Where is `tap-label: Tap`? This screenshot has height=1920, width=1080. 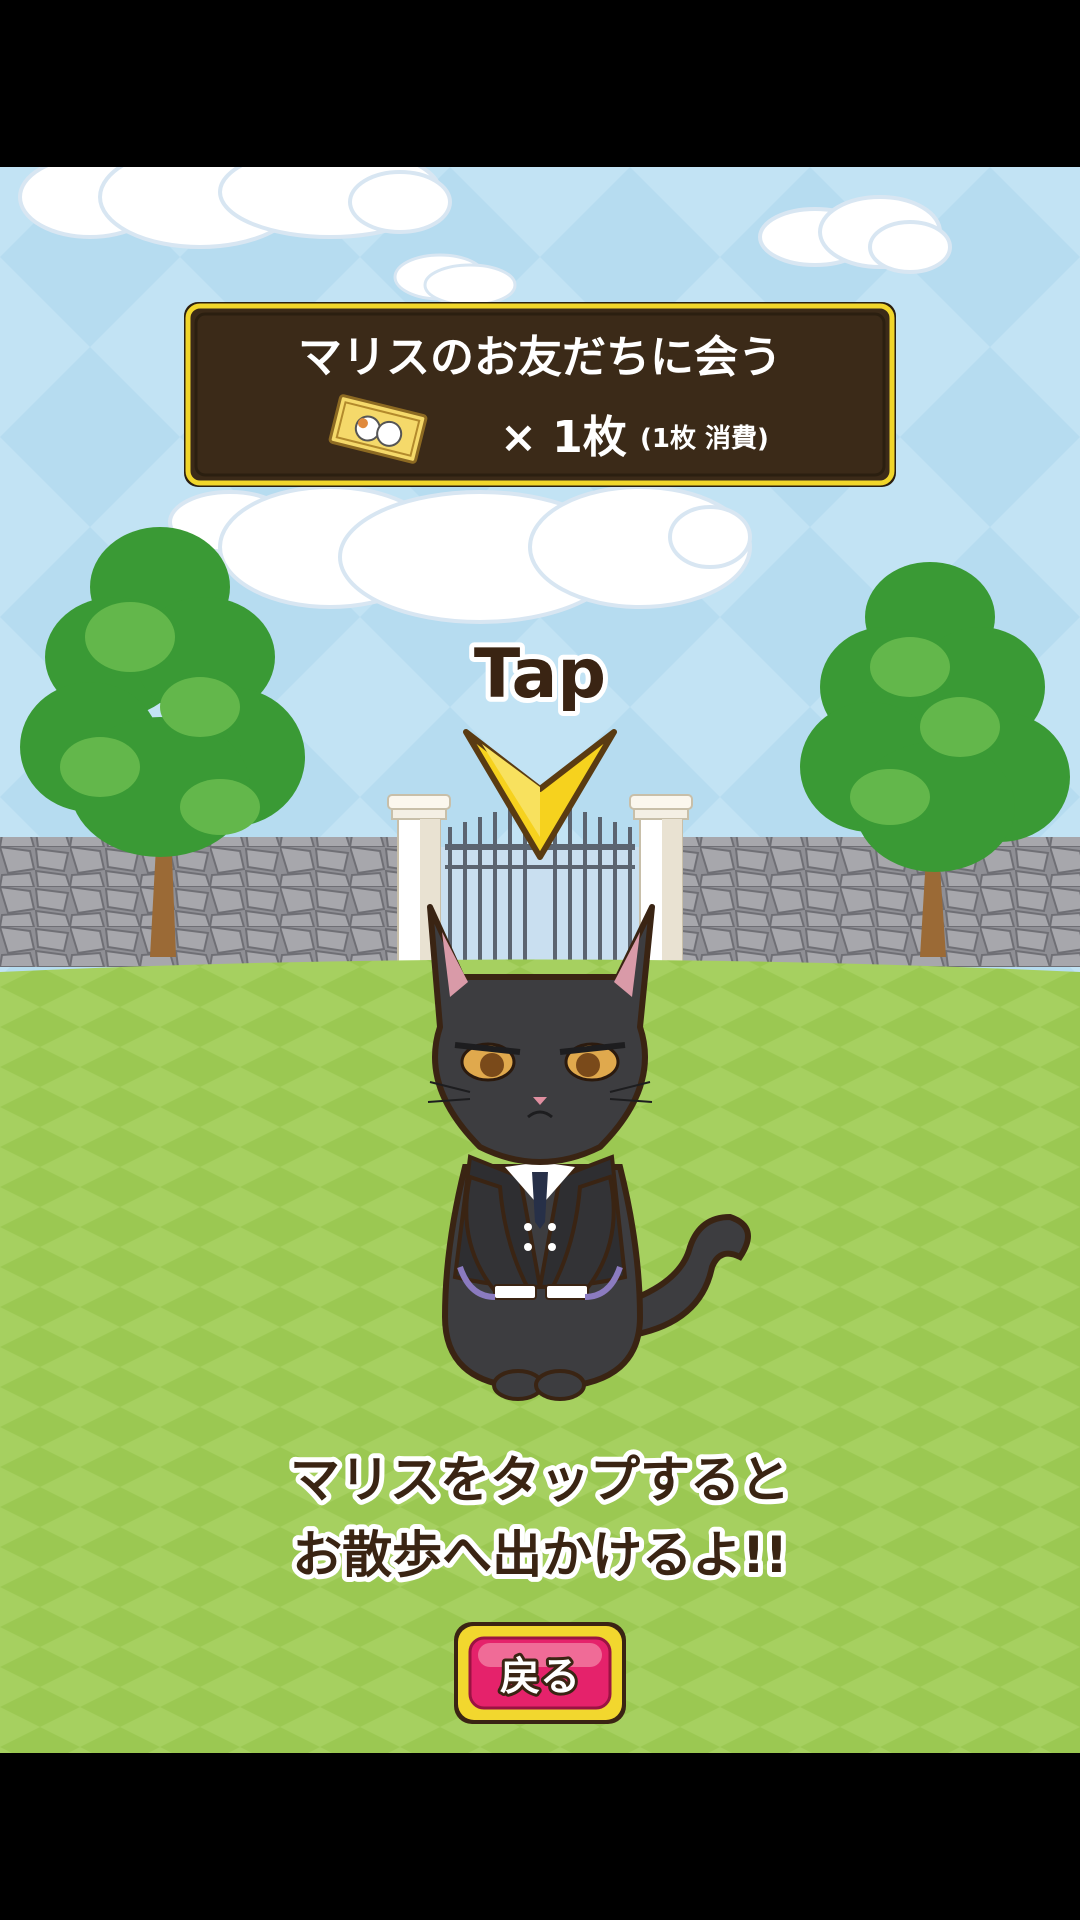
tap-label: Tap is located at coordinates (540, 674).